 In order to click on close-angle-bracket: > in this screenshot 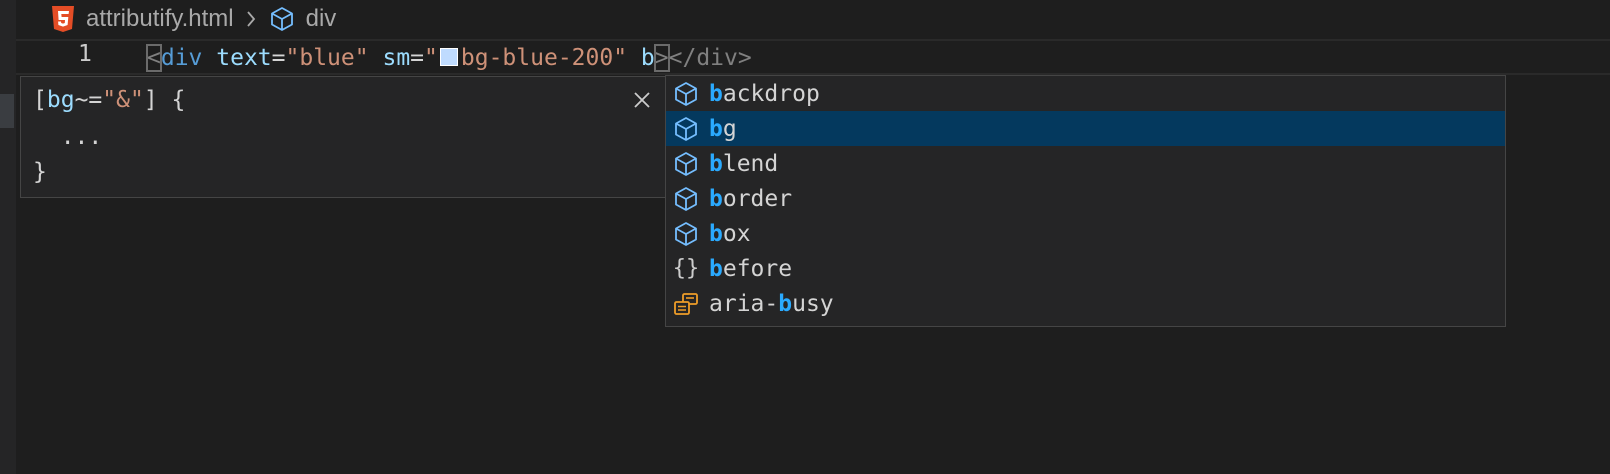, I will do `click(661, 58)`.